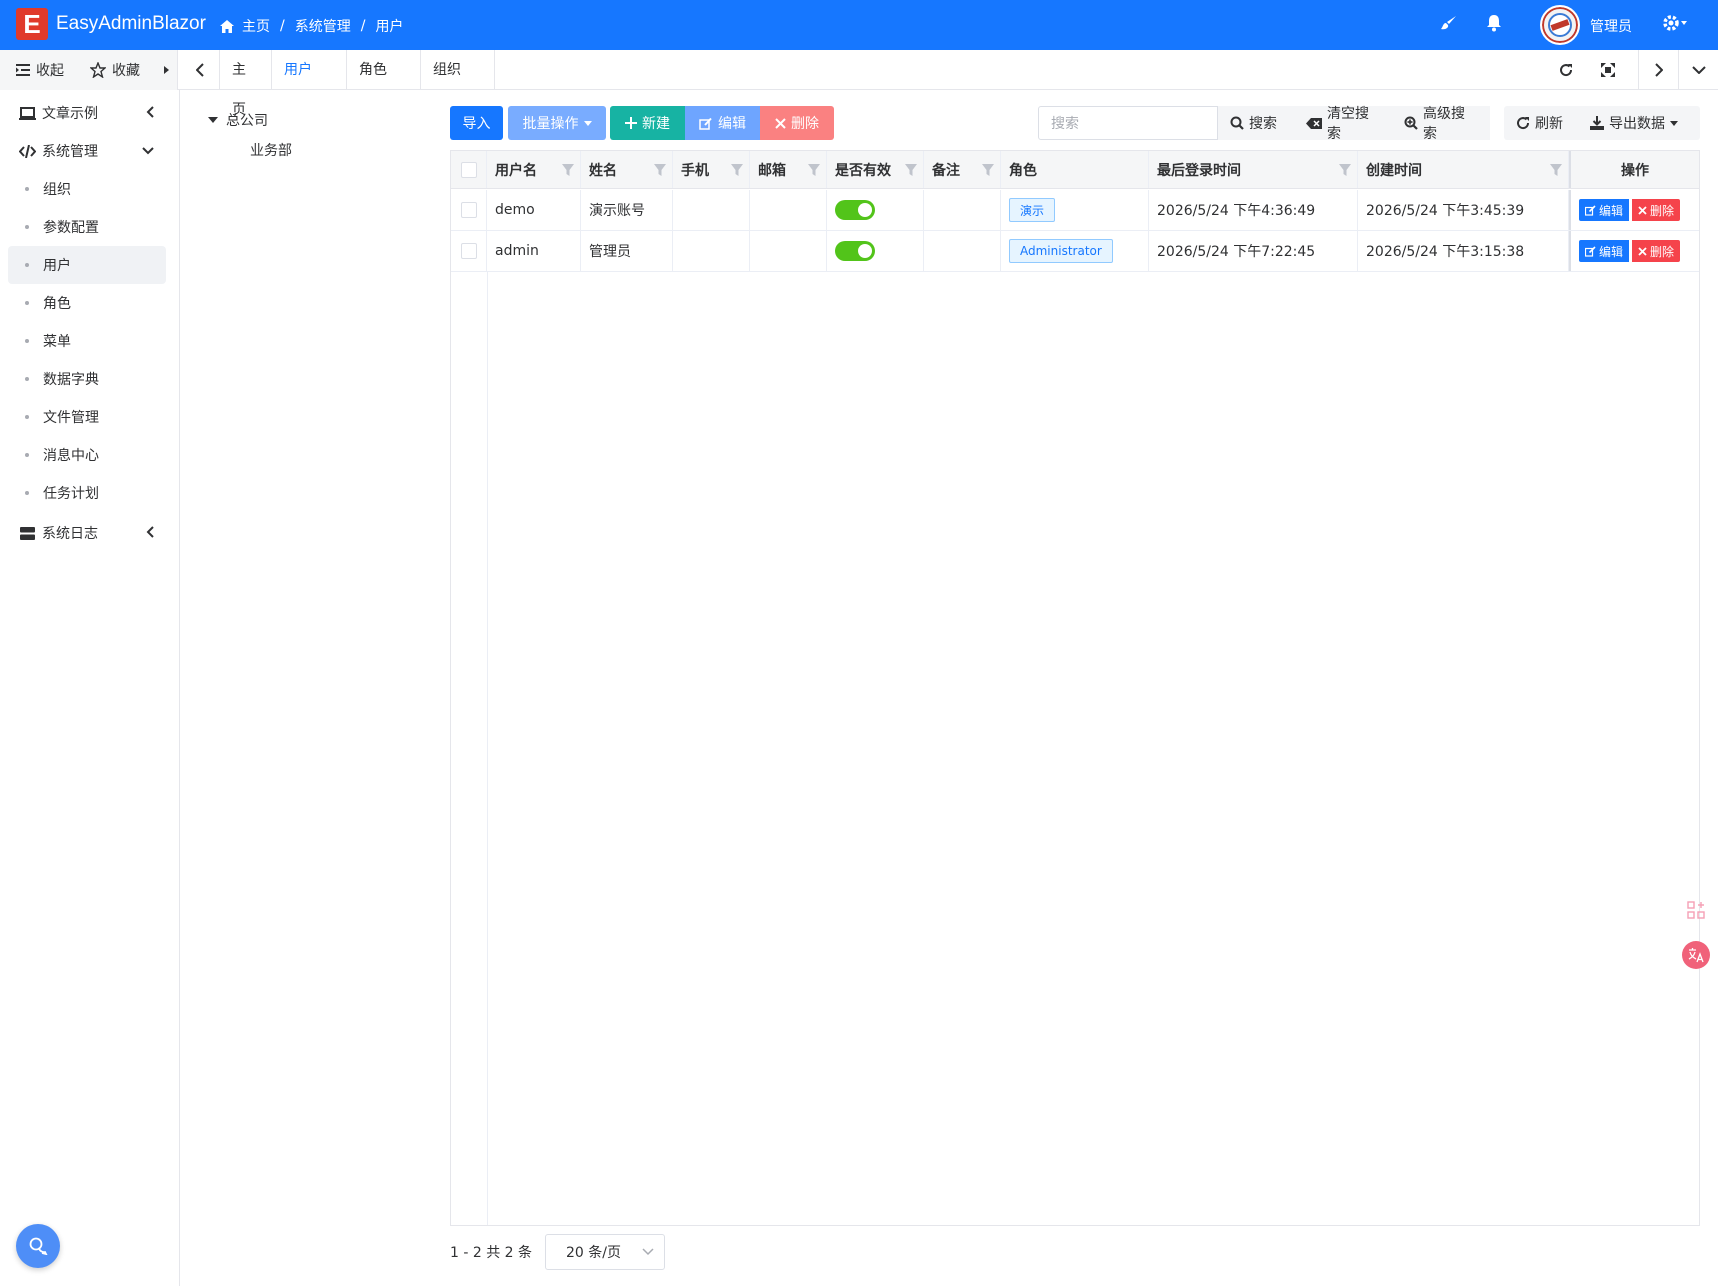 Image resolution: width=1718 pixels, height=1286 pixels. Describe the element at coordinates (1698, 70) in the screenshot. I see `tabs-menu-button` at that location.